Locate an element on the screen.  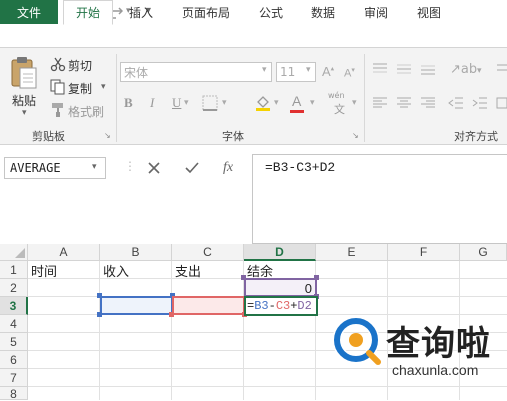
paste-dropdown-icon: ▾ is located at coordinates (24, 113).